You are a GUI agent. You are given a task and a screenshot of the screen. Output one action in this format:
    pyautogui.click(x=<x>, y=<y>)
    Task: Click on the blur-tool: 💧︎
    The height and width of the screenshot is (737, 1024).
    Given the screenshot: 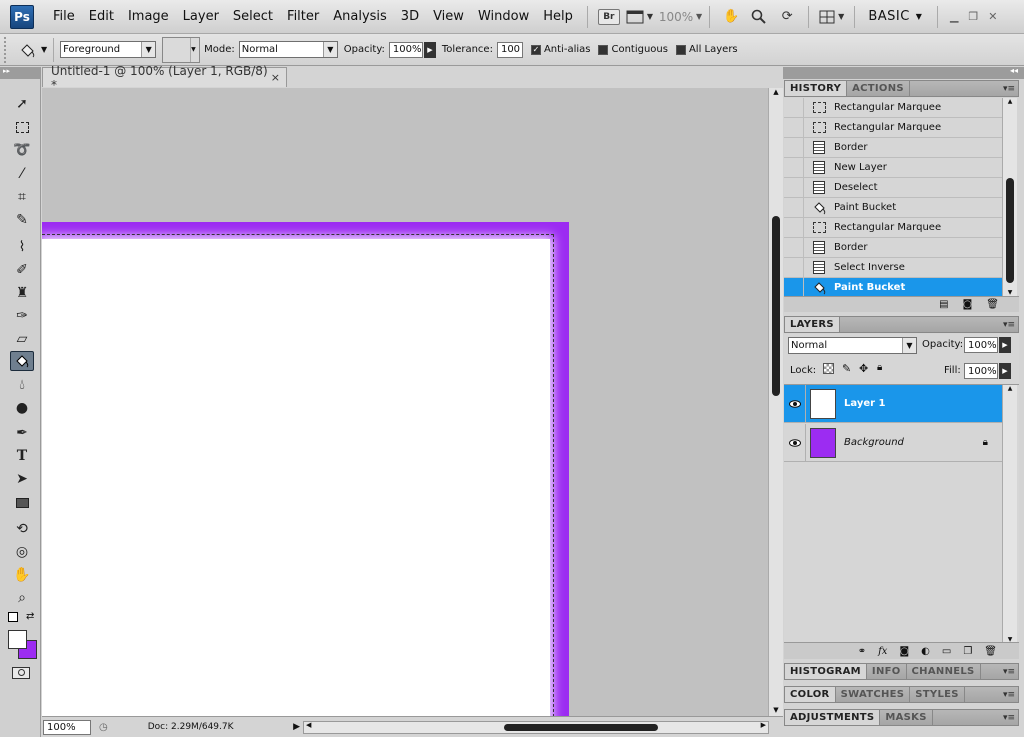 What is the action you would take?
    pyautogui.click(x=22, y=385)
    